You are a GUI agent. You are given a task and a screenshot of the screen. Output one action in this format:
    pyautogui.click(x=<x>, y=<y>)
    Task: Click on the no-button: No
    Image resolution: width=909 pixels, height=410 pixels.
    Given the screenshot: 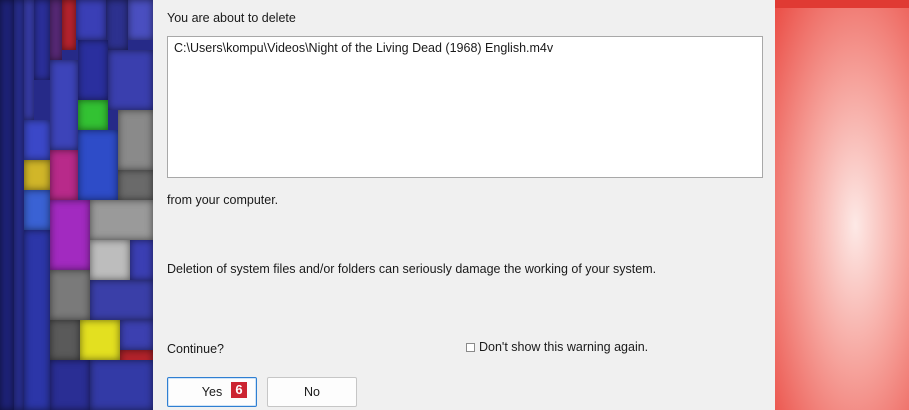 What is the action you would take?
    pyautogui.click(x=312, y=392)
    